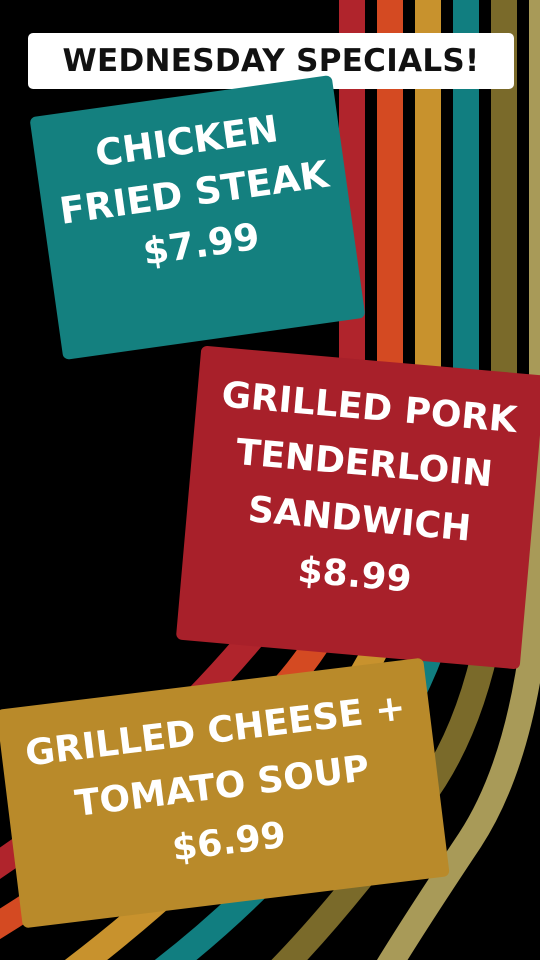 Image resolution: width=540 pixels, height=960 pixels. I want to click on title-banner: WEDNESDAY SPECIALS!, so click(271, 61).